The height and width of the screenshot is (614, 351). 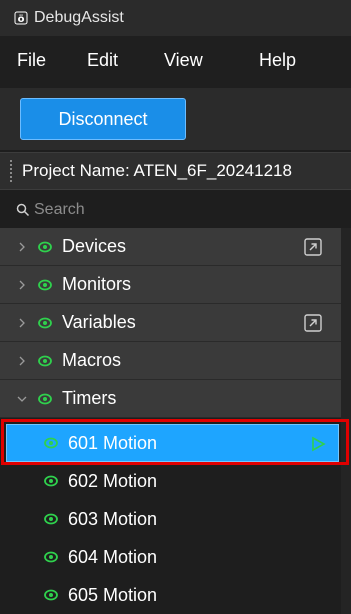 I want to click on timer-item-601-motion: 601 Motion, so click(x=172, y=443).